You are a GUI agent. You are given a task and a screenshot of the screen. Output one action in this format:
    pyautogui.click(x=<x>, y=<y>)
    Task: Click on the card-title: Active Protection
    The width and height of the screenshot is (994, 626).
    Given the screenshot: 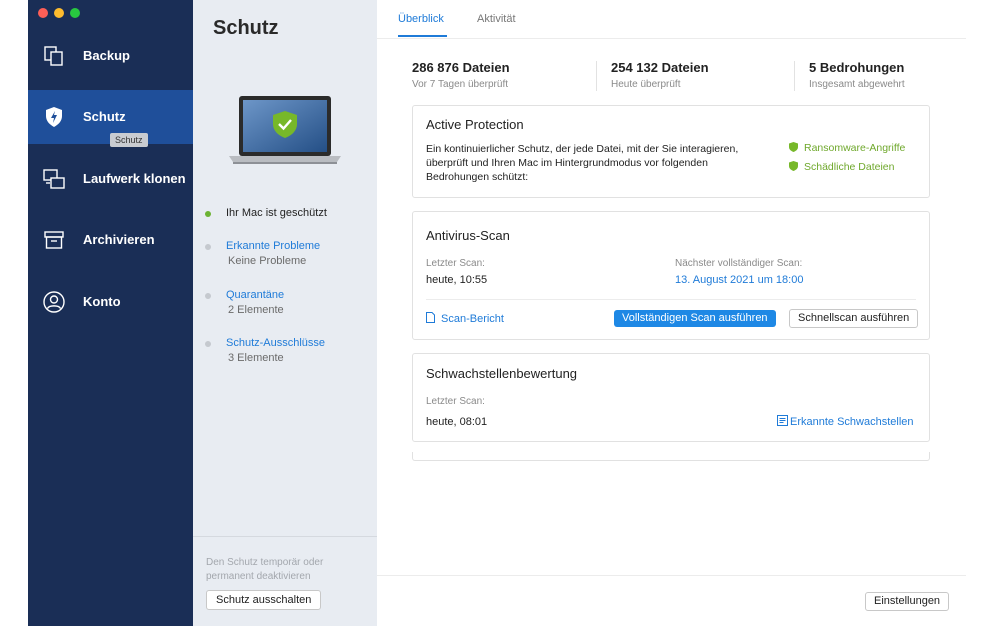 What is the action you would take?
    pyautogui.click(x=475, y=124)
    